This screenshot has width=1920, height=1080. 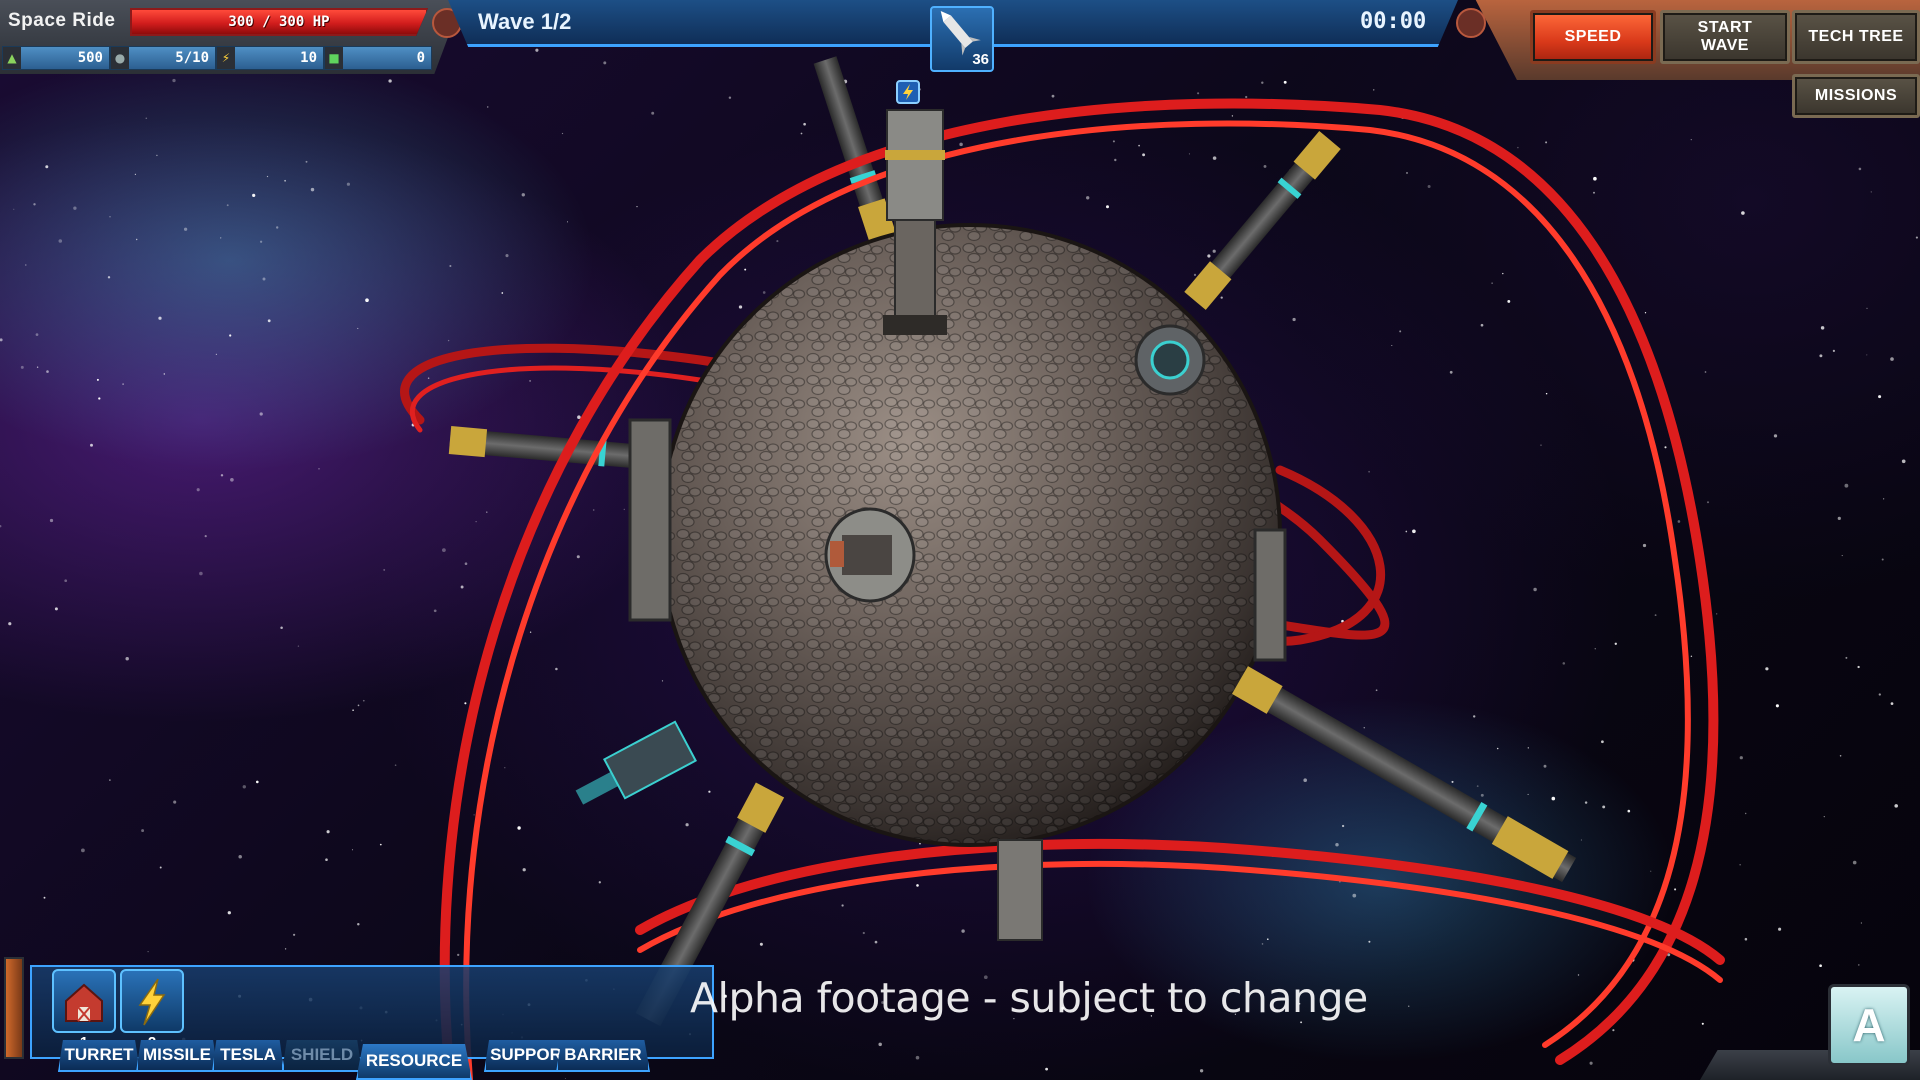 I want to click on resource-ore: ■ 0, so click(x=378, y=58).